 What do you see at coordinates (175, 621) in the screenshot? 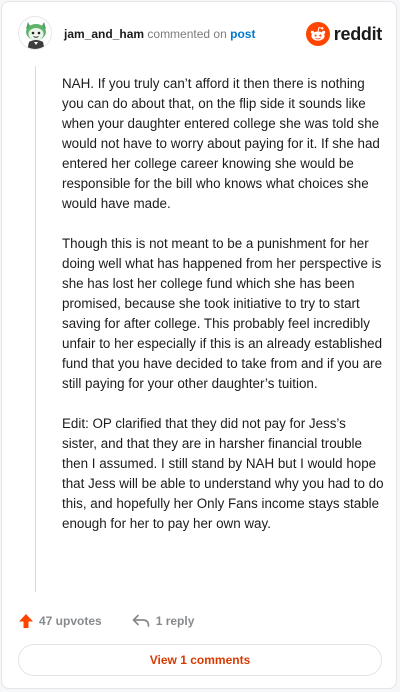
I see `reply-count: 1 reply` at bounding box center [175, 621].